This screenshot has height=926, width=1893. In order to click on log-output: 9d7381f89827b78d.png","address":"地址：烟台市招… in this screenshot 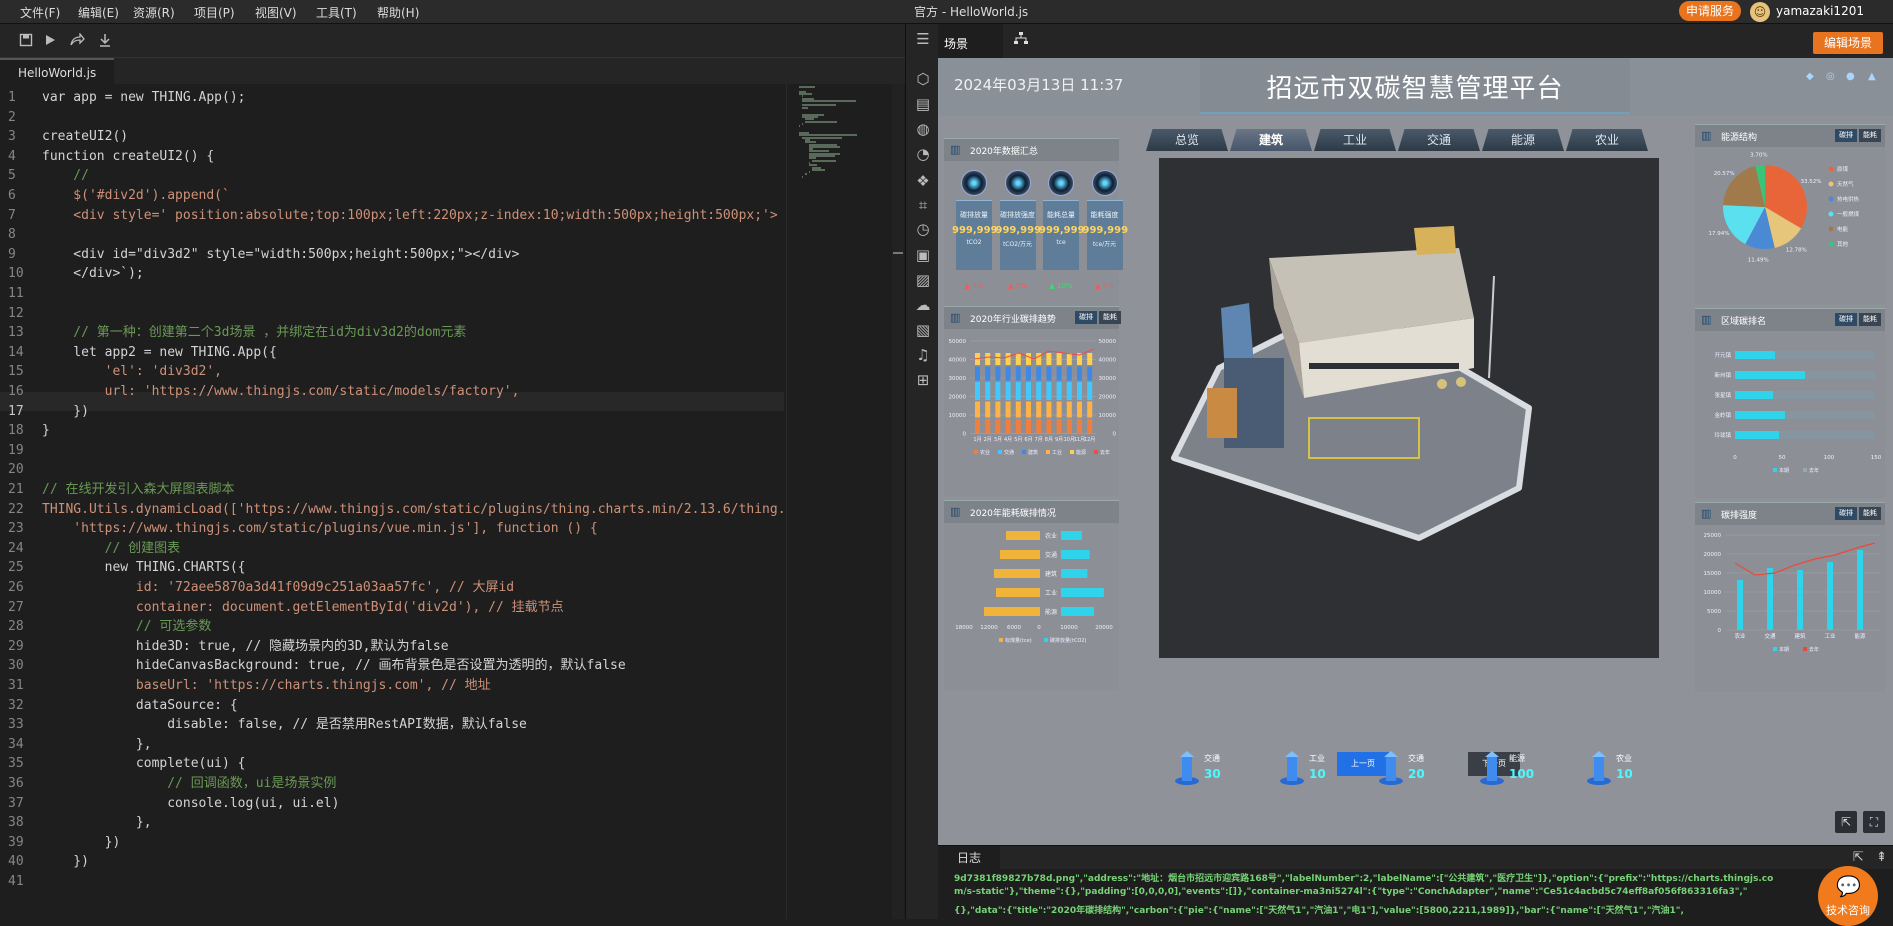, I will do `click(1415, 894)`.